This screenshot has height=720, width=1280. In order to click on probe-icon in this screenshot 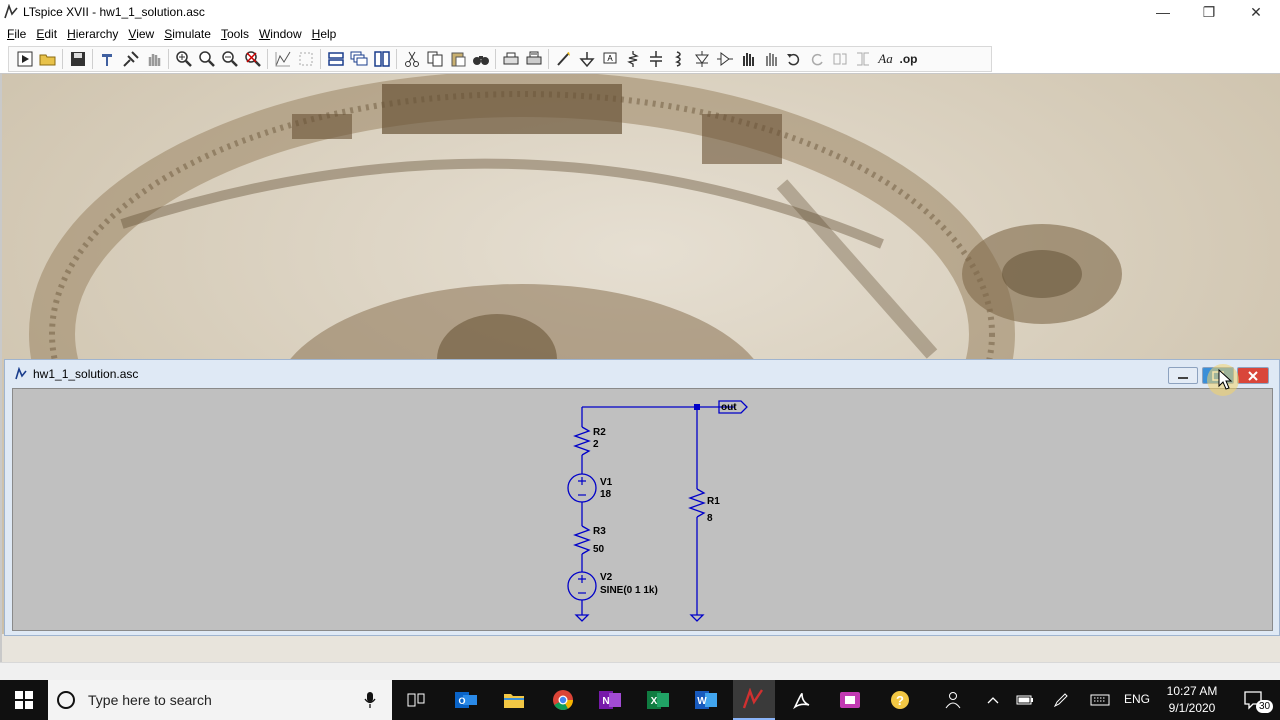, I will do `click(130, 59)`.